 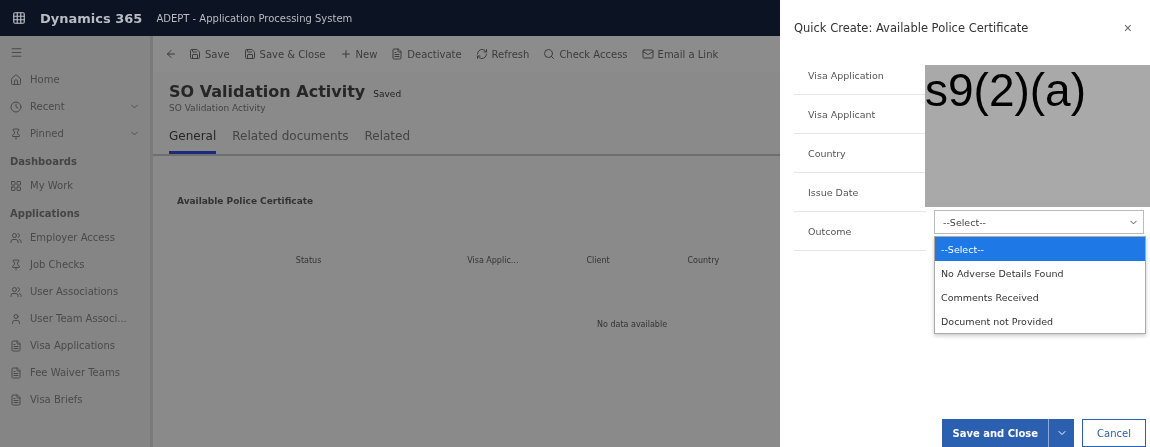 What do you see at coordinates (284, 54) in the screenshot?
I see `toolbar-button: Save & Close` at bounding box center [284, 54].